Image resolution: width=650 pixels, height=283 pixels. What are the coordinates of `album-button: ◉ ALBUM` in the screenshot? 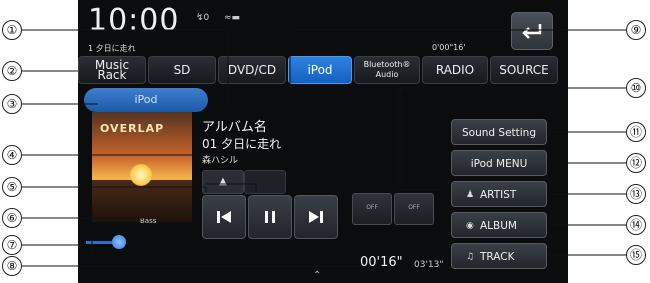 It's located at (499, 225).